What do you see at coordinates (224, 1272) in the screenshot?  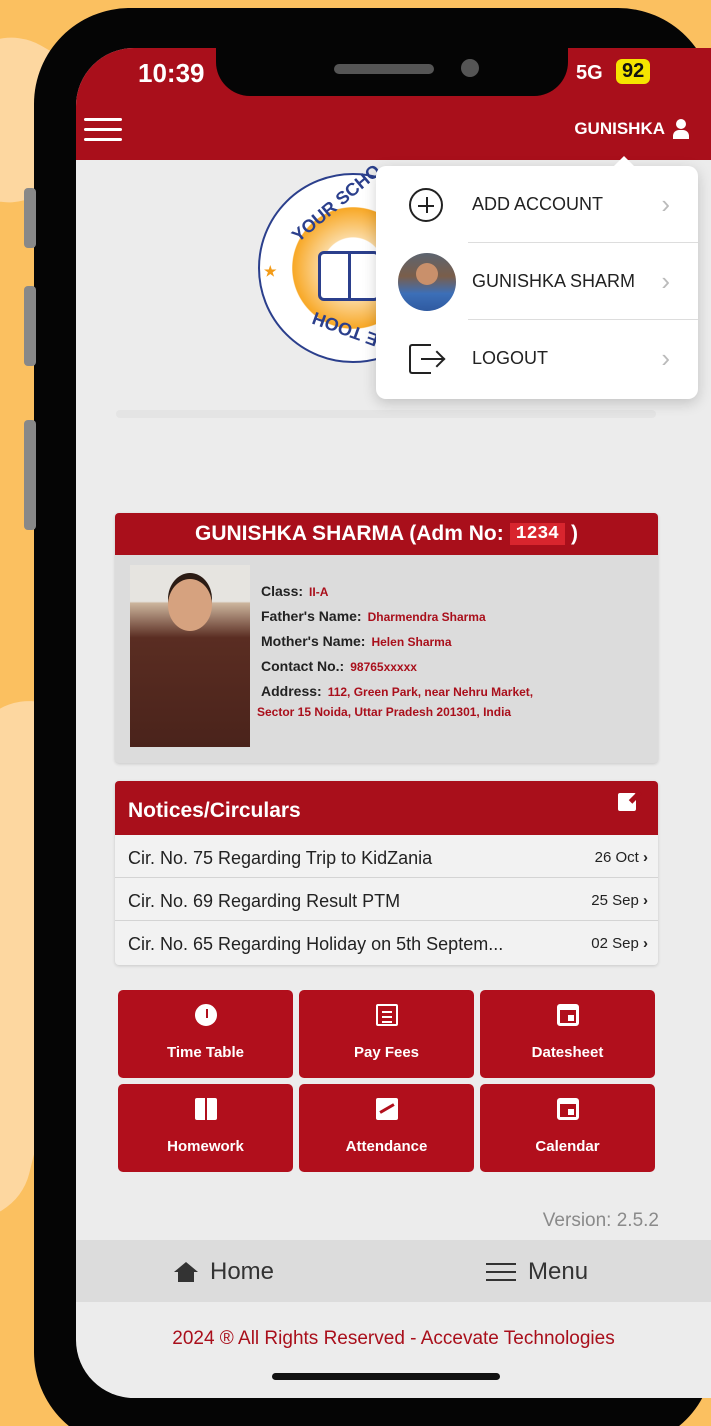 I see `tab-home: Home` at bounding box center [224, 1272].